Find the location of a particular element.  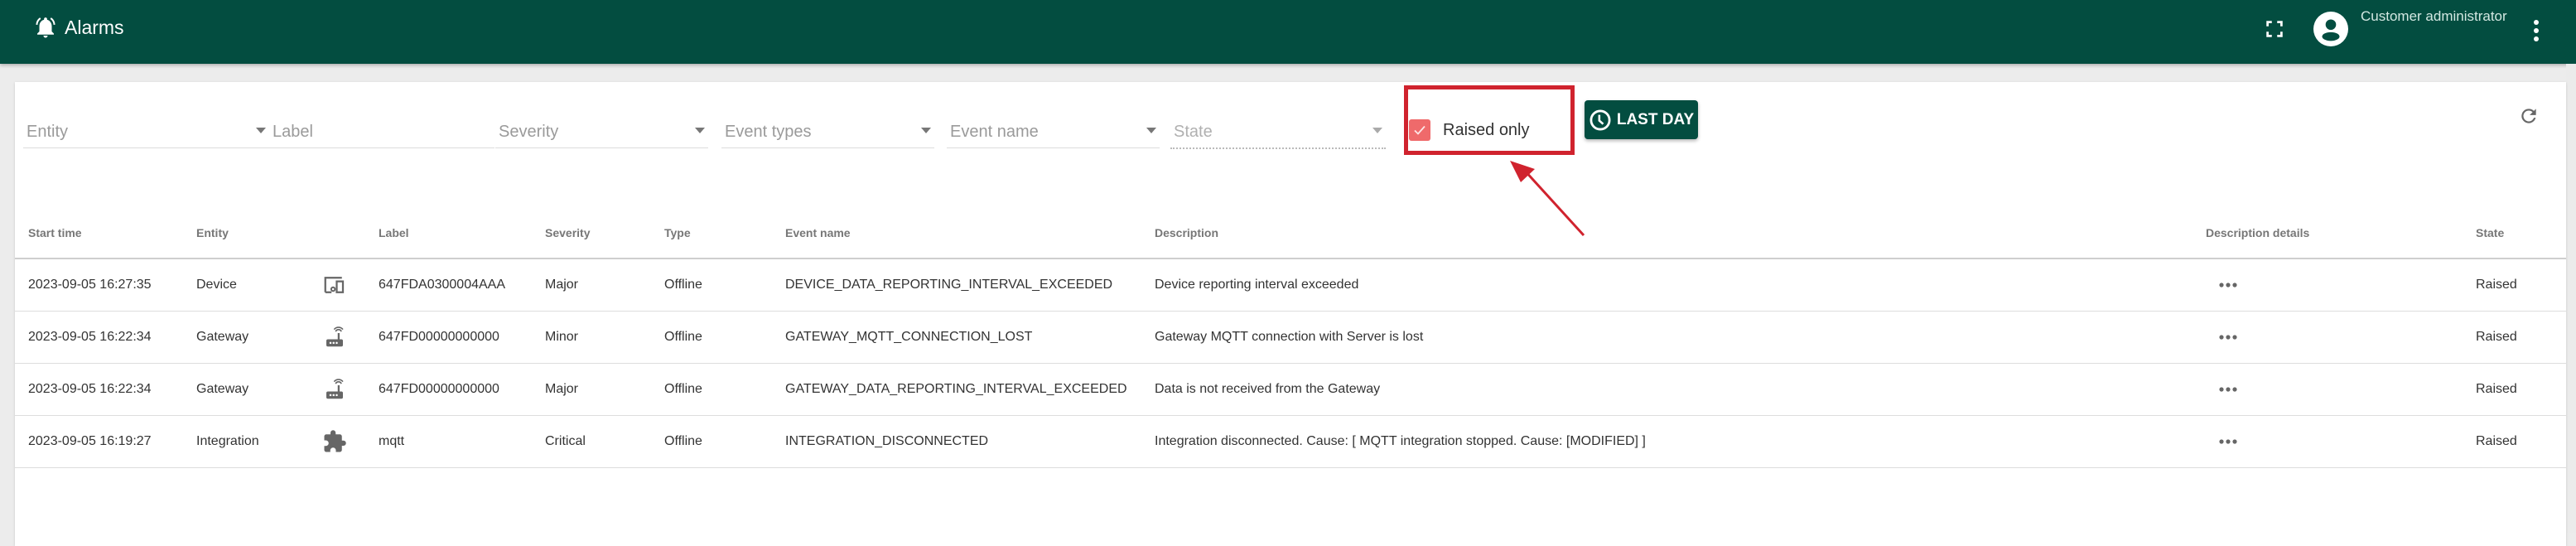

page-title: Alarms is located at coordinates (95, 27).